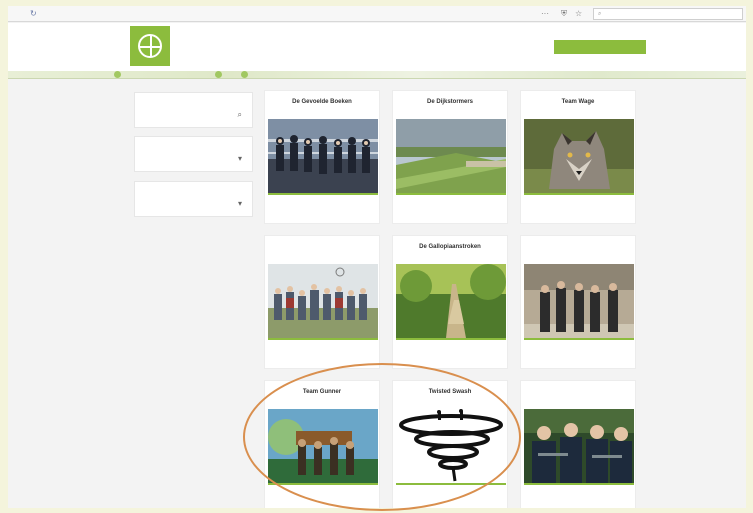  What do you see at coordinates (193, 110) in the screenshot?
I see `filter-search: ⌕` at bounding box center [193, 110].